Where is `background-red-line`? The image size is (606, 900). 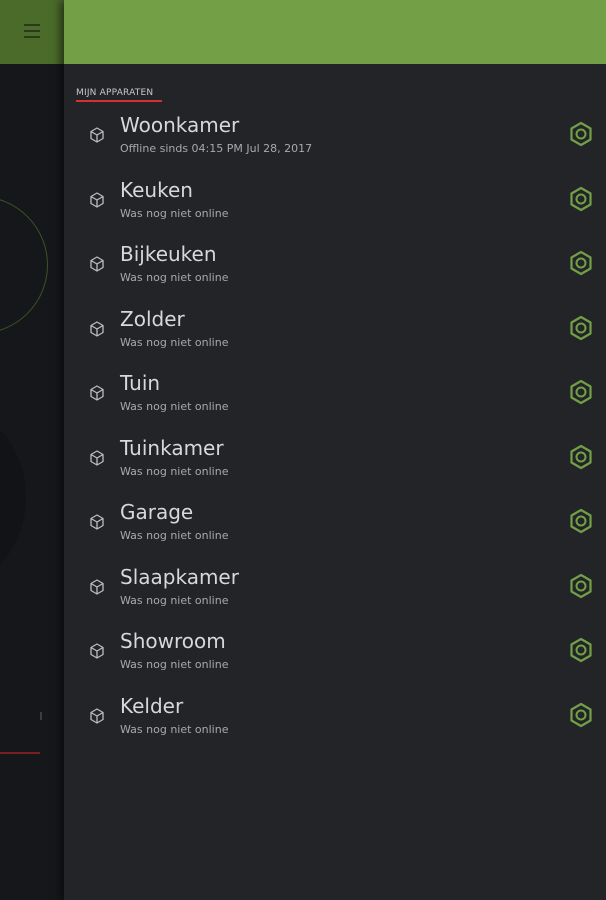 background-red-line is located at coordinates (20, 753).